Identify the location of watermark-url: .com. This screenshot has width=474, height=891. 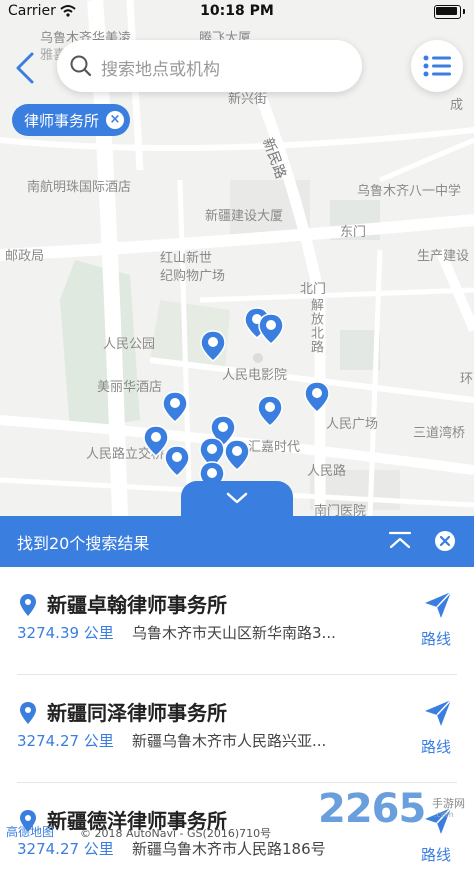
(444, 814).